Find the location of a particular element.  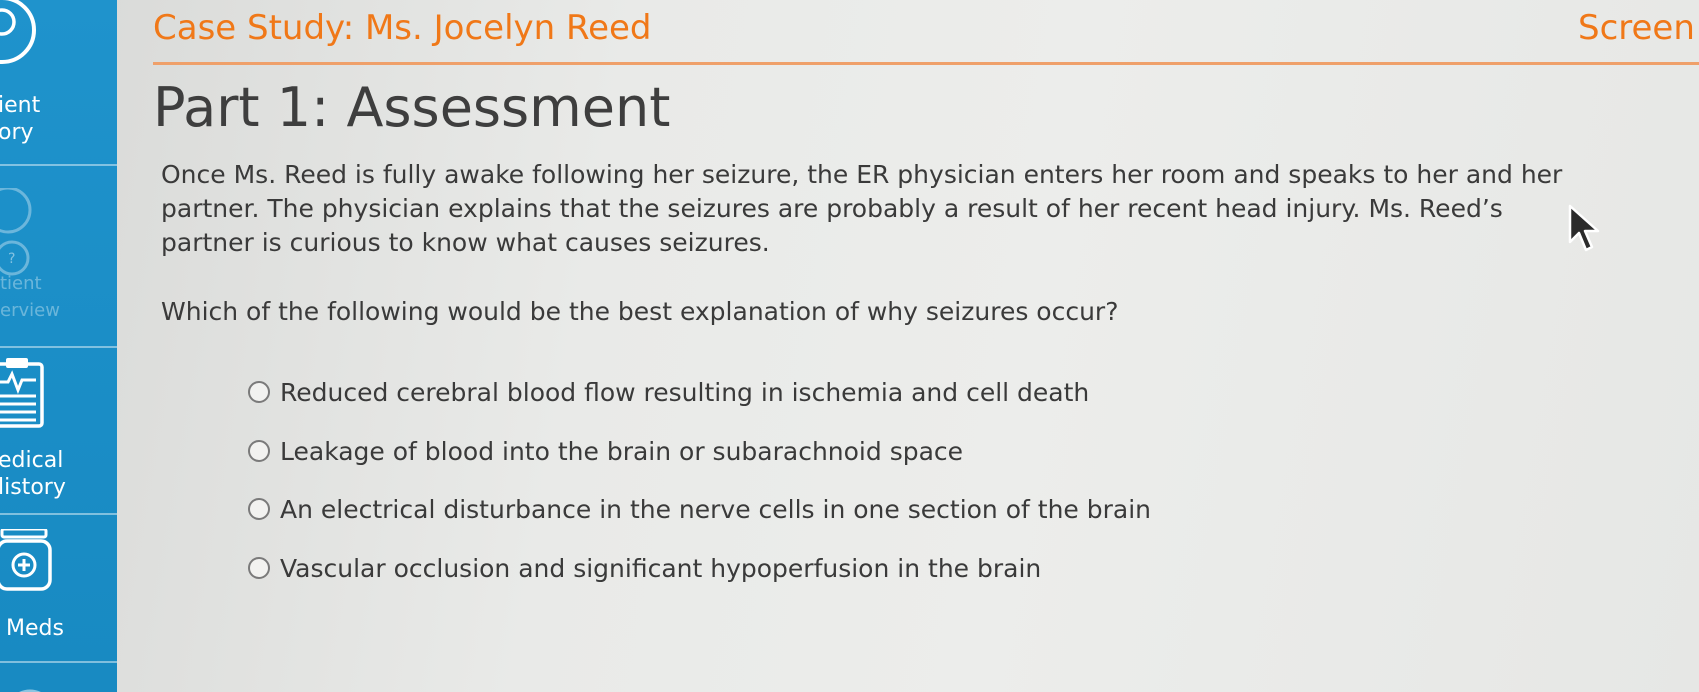

sidebar-item-label: edical listory is located at coordinates (33, 474).